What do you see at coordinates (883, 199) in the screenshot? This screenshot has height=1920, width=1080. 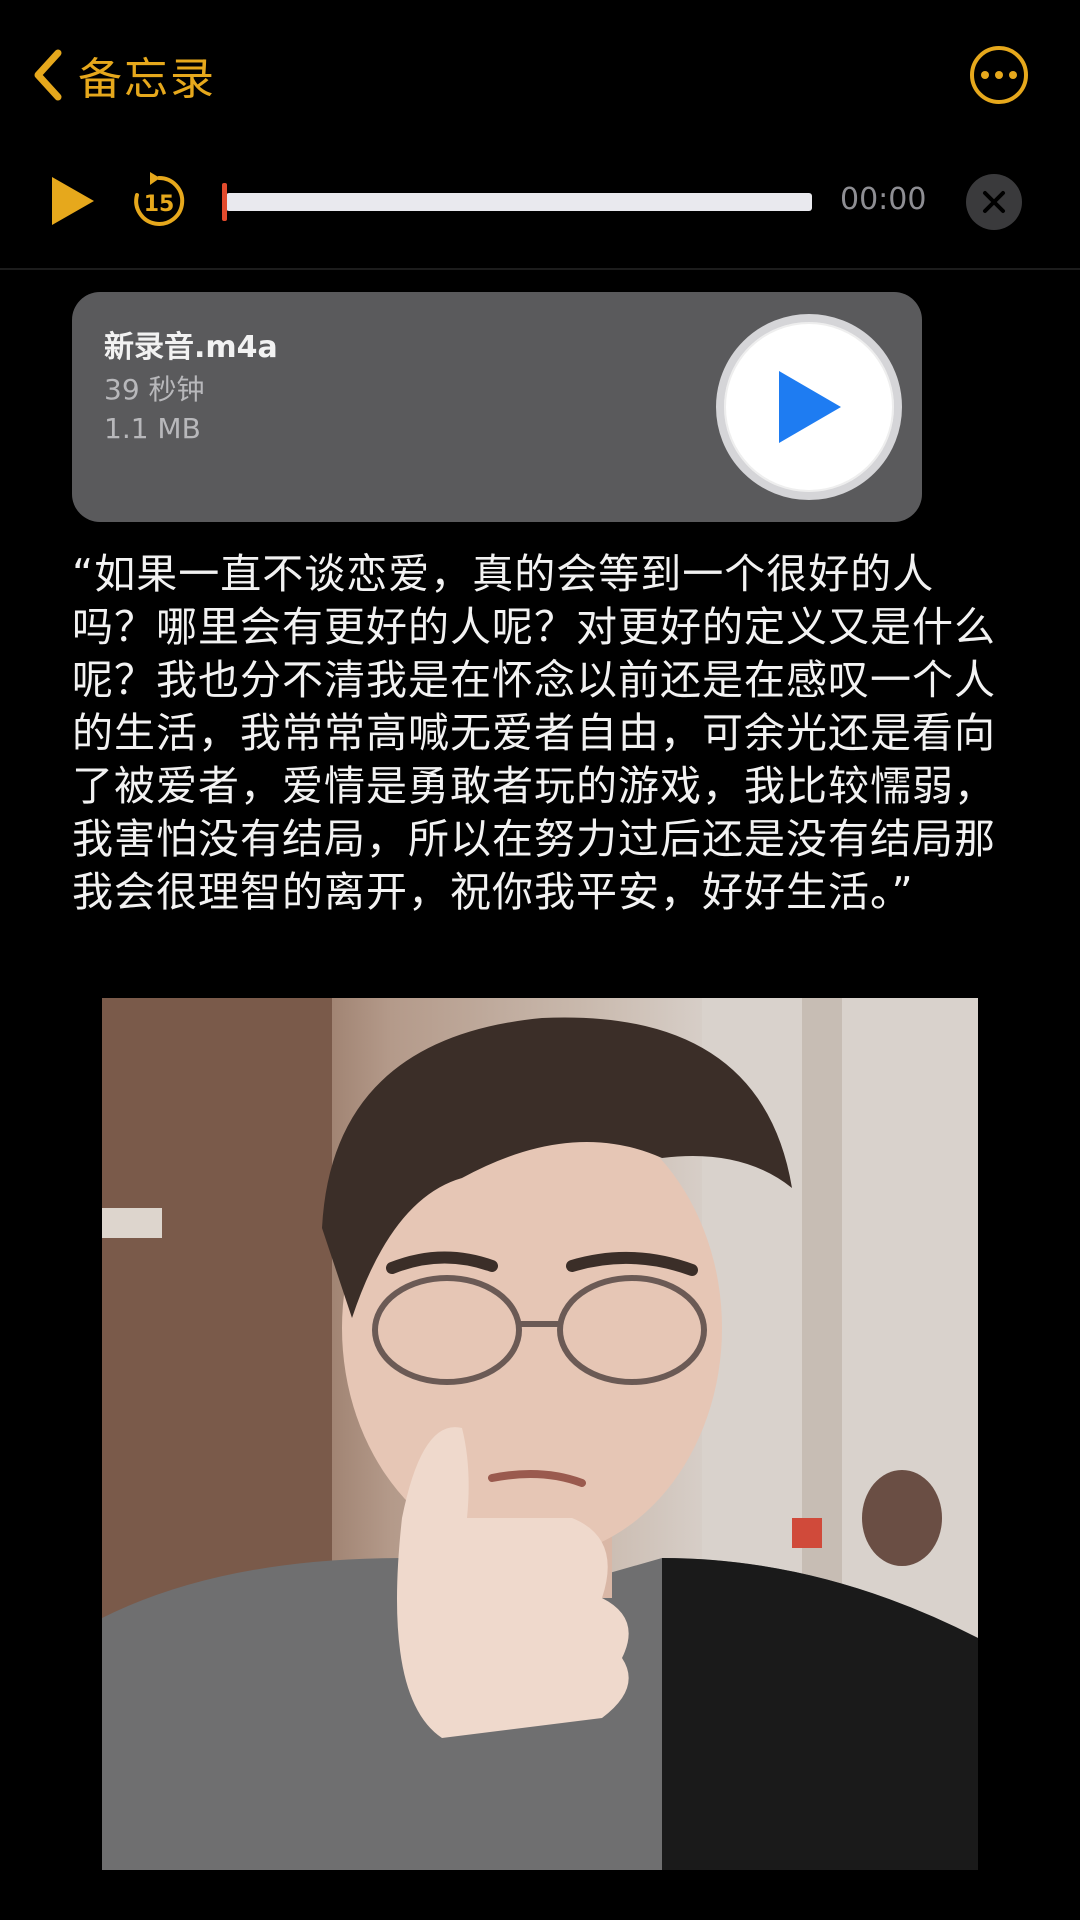 I see `playback-time: 00:00` at bounding box center [883, 199].